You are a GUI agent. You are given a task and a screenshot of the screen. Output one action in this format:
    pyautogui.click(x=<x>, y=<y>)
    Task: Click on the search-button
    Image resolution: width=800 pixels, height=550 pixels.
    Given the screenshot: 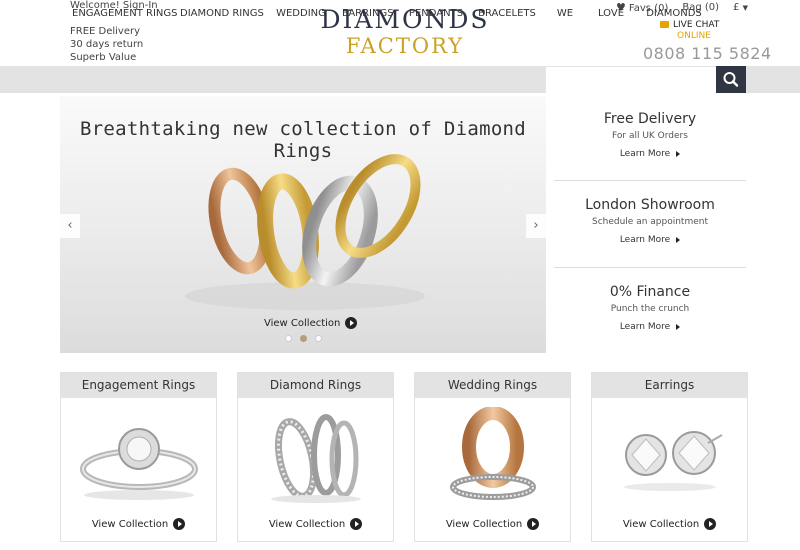 What is the action you would take?
    pyautogui.click(x=731, y=79)
    